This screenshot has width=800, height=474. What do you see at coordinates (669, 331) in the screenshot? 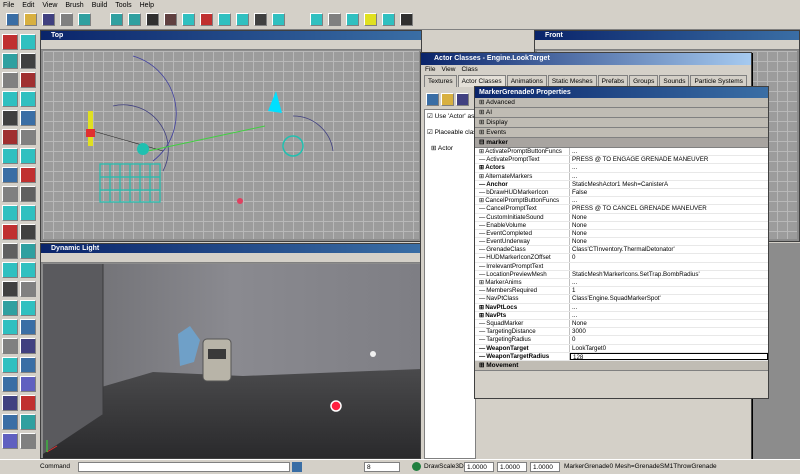
I see `property-value: 3000` at bounding box center [669, 331].